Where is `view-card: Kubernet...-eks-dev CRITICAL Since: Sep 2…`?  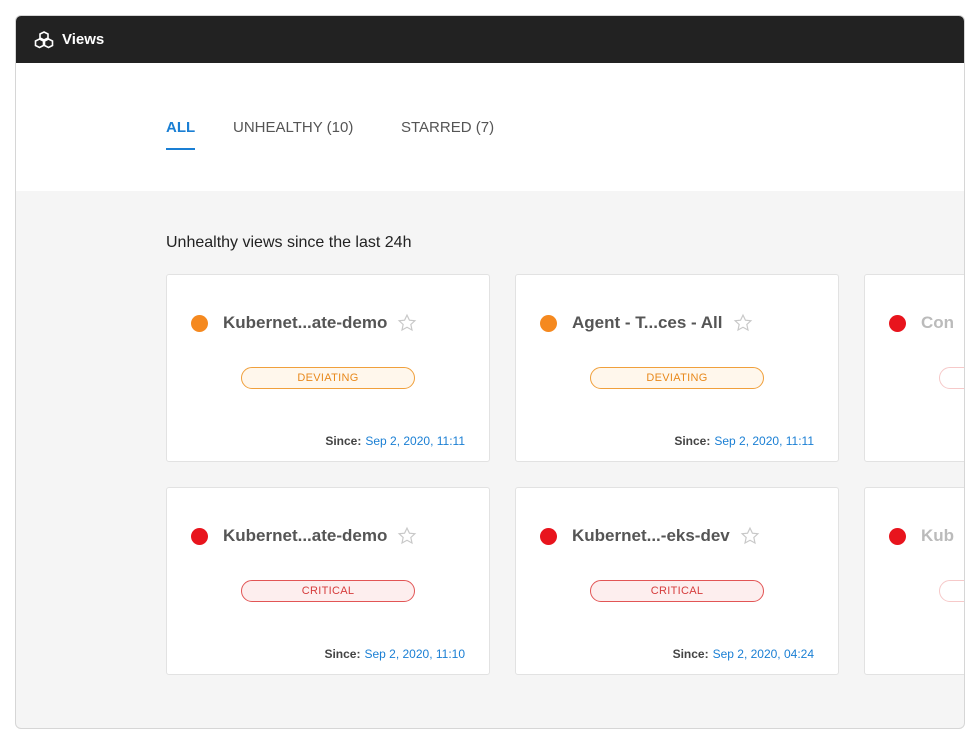
view-card: Kubernet...-eks-dev CRITICAL Since: Sep 2… is located at coordinates (677, 581).